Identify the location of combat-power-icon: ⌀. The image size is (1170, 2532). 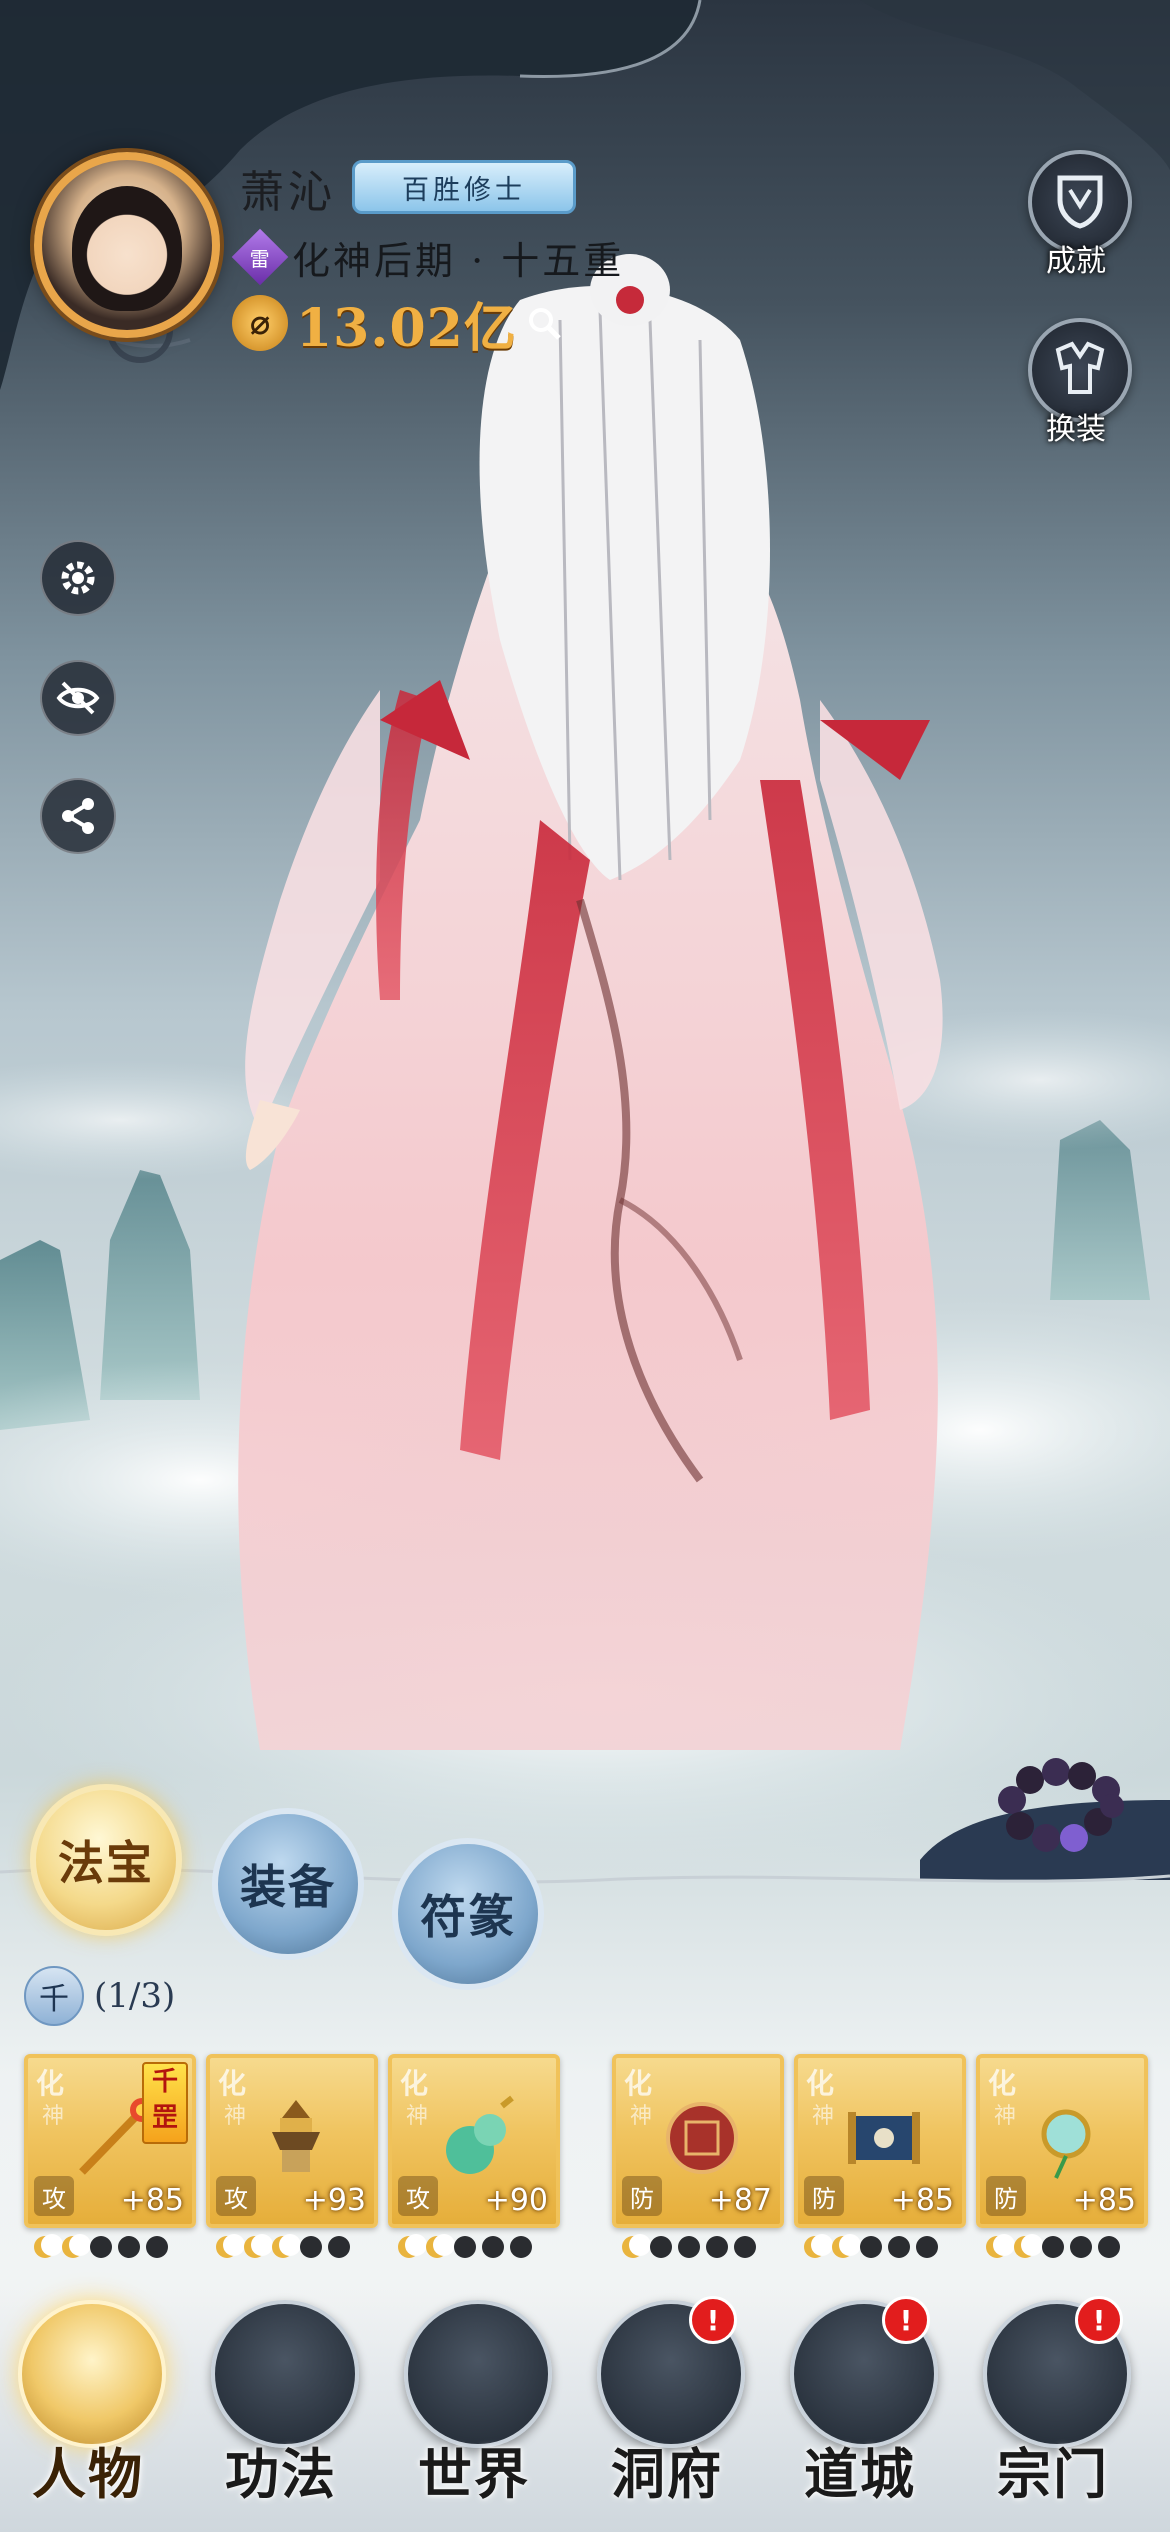
(260, 323).